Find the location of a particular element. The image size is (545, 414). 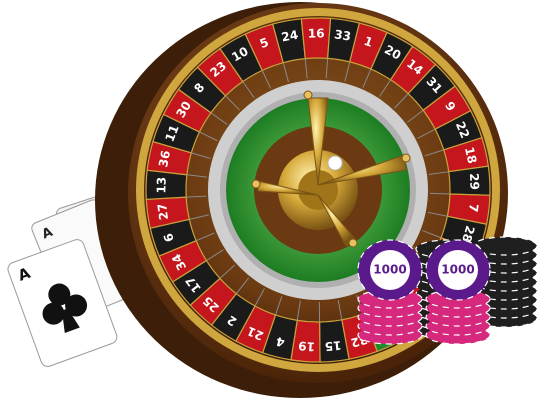

pocket-divider is located at coordinates (439, 193).